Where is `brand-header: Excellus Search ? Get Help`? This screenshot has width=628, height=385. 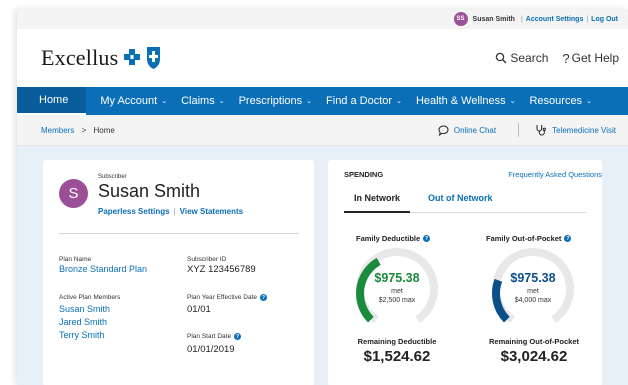 brand-header: Excellus Search ? Get Help is located at coordinates (322, 58).